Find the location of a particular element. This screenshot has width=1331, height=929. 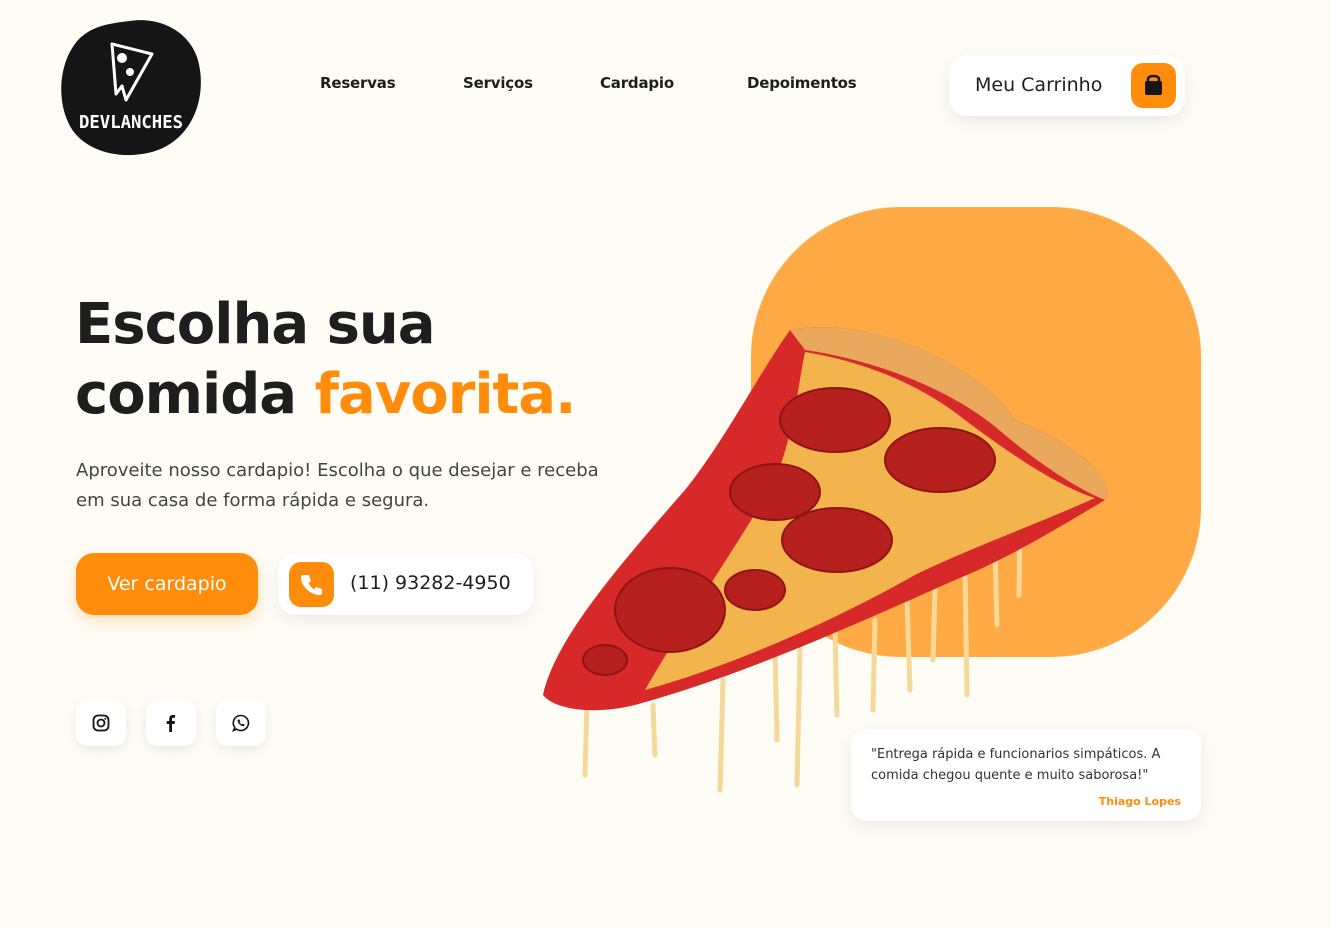

phone-icon-button is located at coordinates (311, 584).